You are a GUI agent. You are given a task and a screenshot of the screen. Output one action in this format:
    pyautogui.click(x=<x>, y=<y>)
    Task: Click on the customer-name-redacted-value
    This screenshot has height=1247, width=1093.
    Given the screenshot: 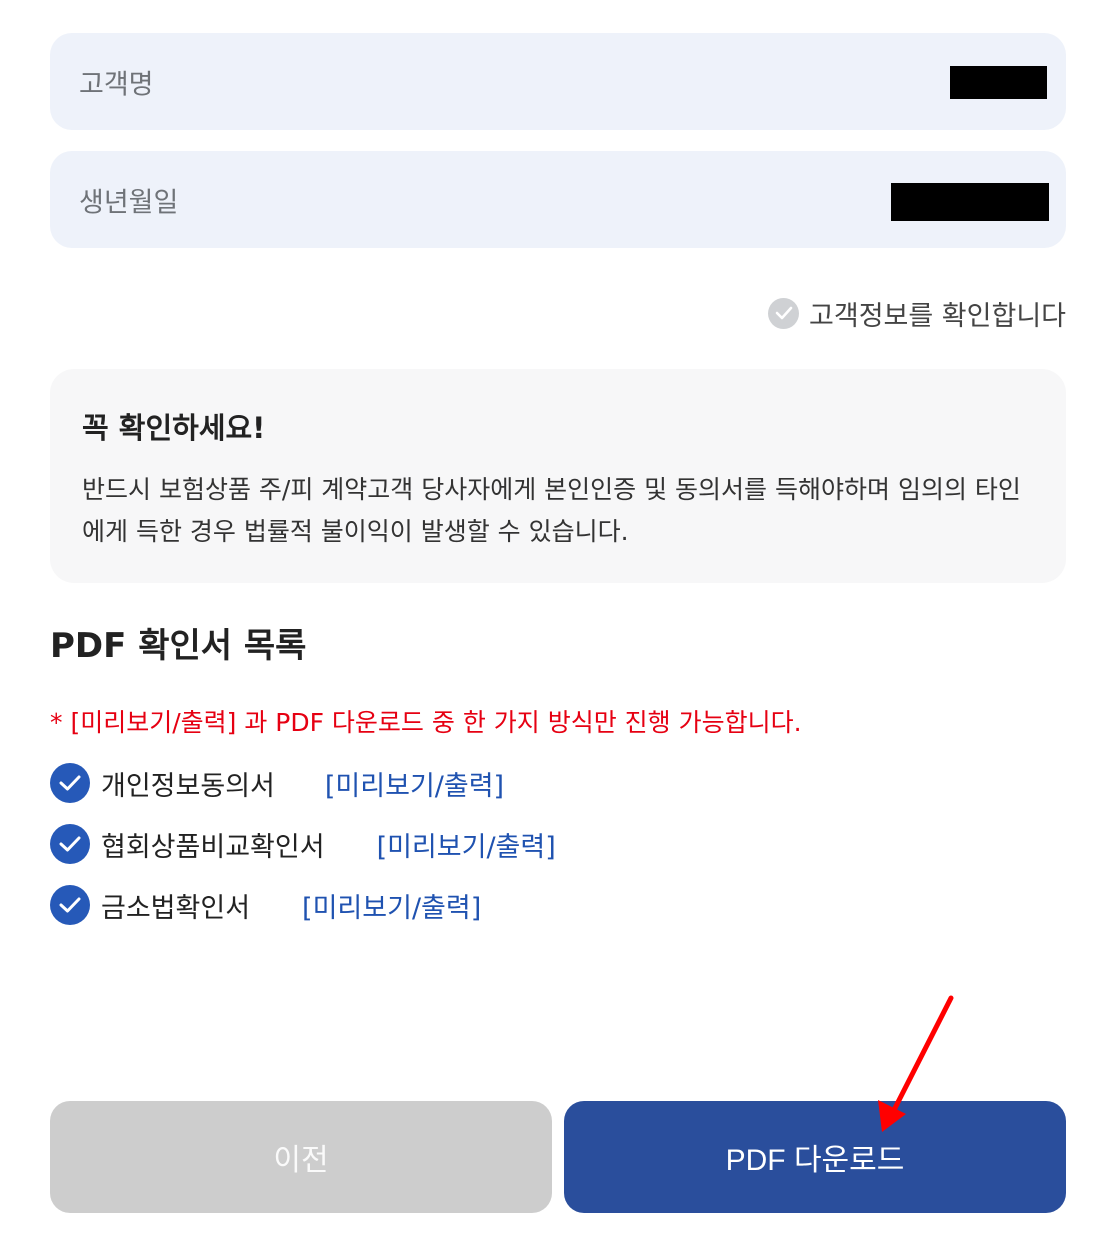 What is the action you would take?
    pyautogui.click(x=998, y=82)
    